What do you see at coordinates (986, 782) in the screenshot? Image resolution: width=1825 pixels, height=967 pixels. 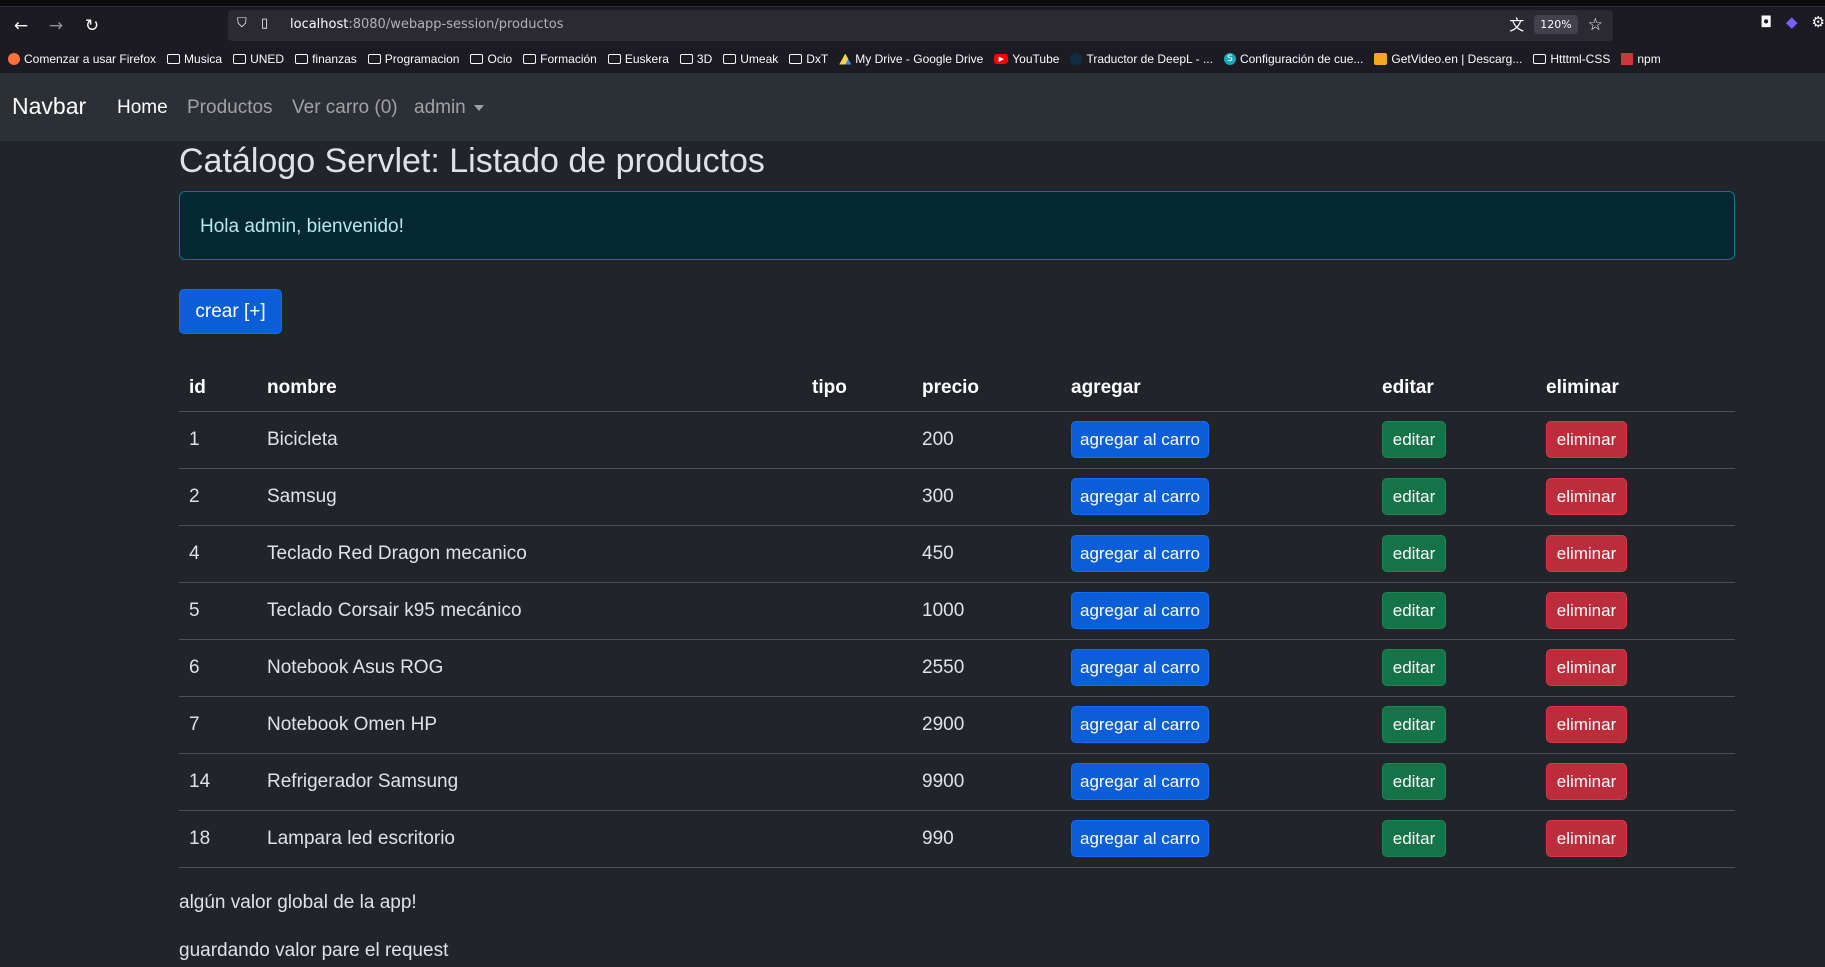 I see `cell-precio: 9900` at bounding box center [986, 782].